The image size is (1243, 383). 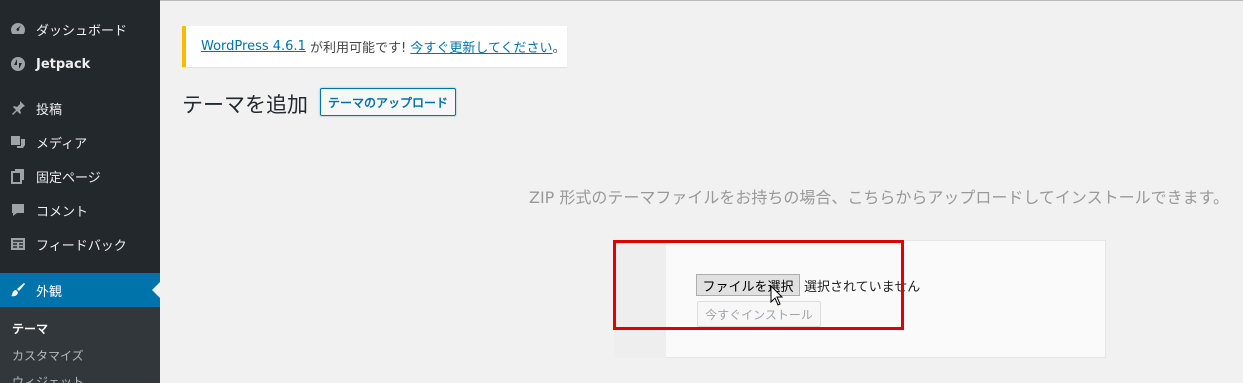 I want to click on sidebar-item-label: コメント, so click(x=62, y=212).